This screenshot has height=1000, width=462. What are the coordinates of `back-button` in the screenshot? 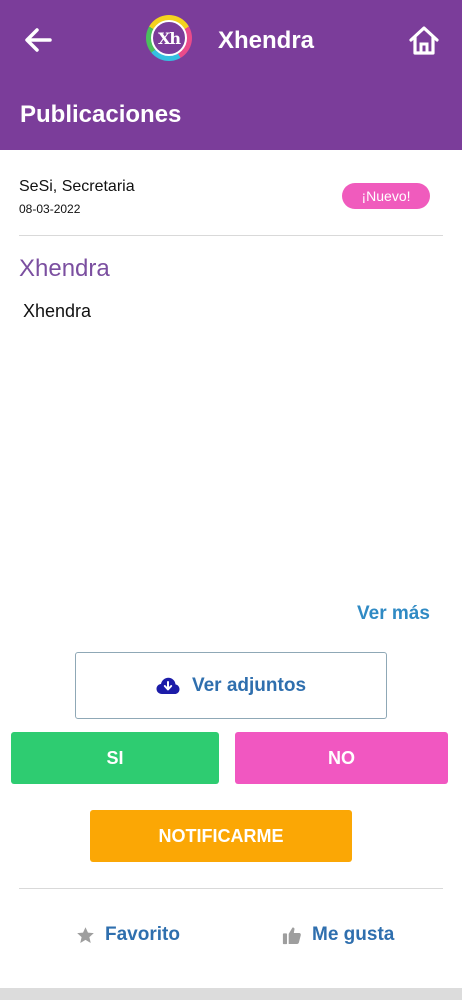 It's located at (38, 40).